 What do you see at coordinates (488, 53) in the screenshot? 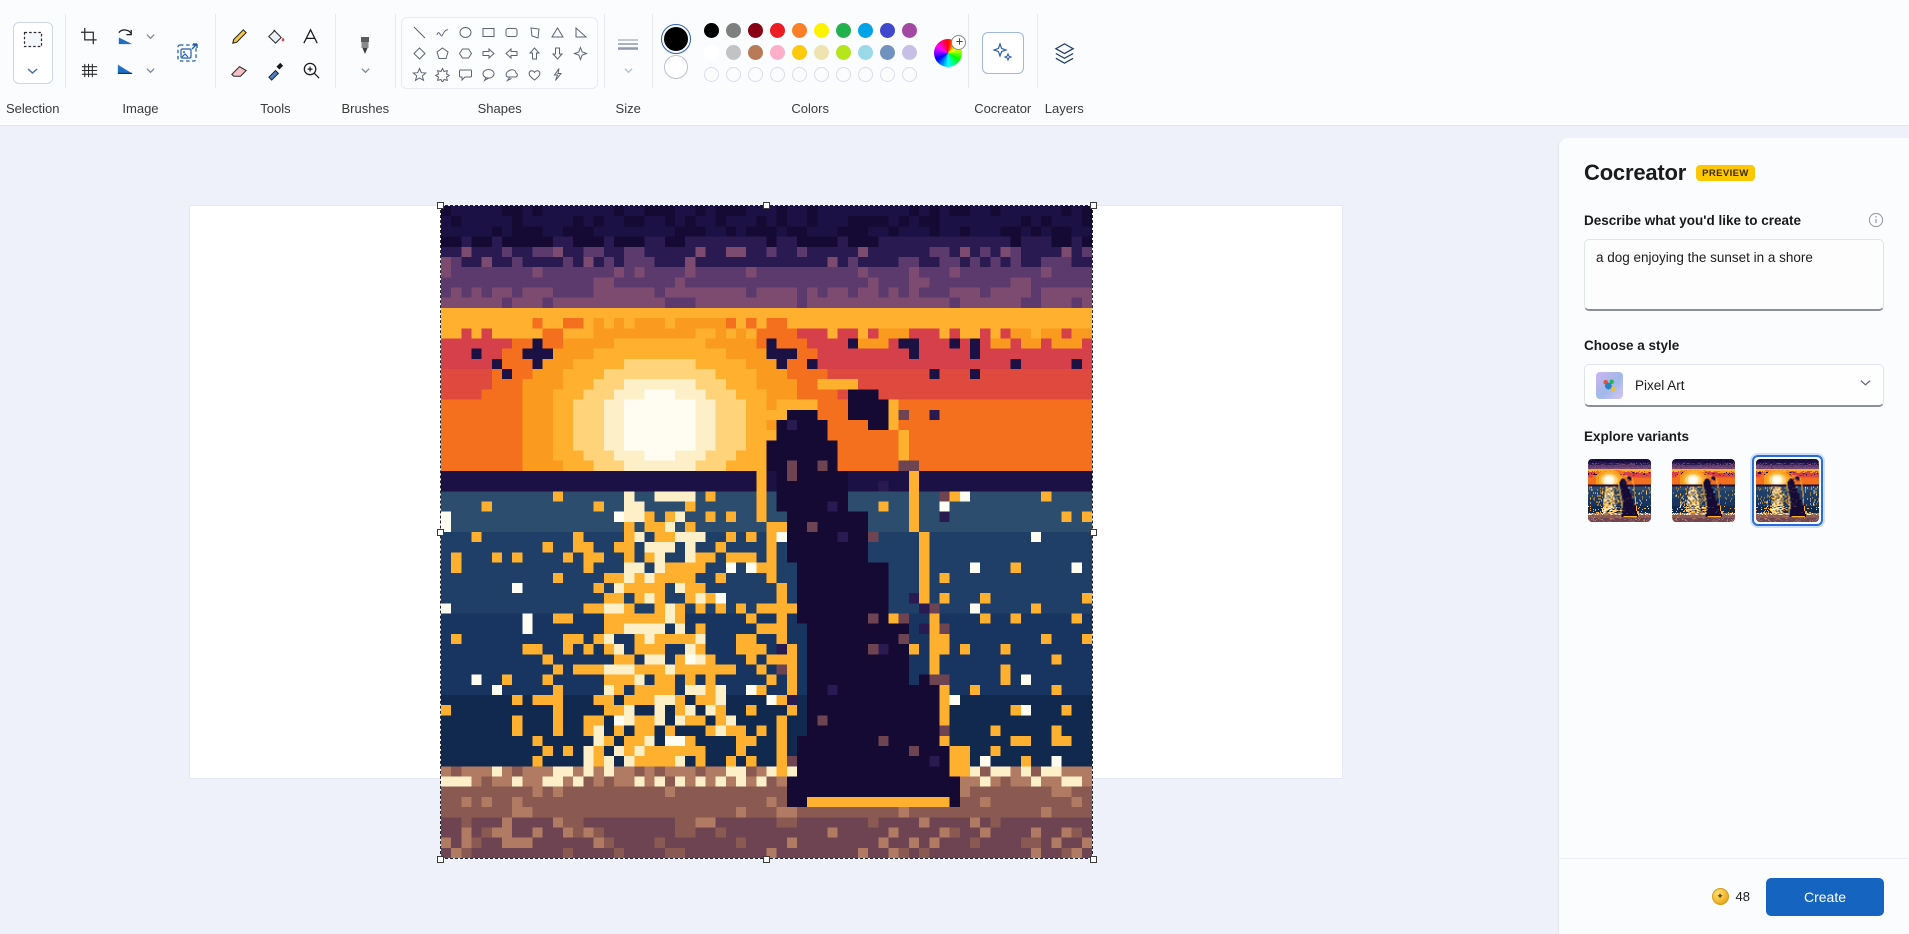
I see `shape-right-arrow` at bounding box center [488, 53].